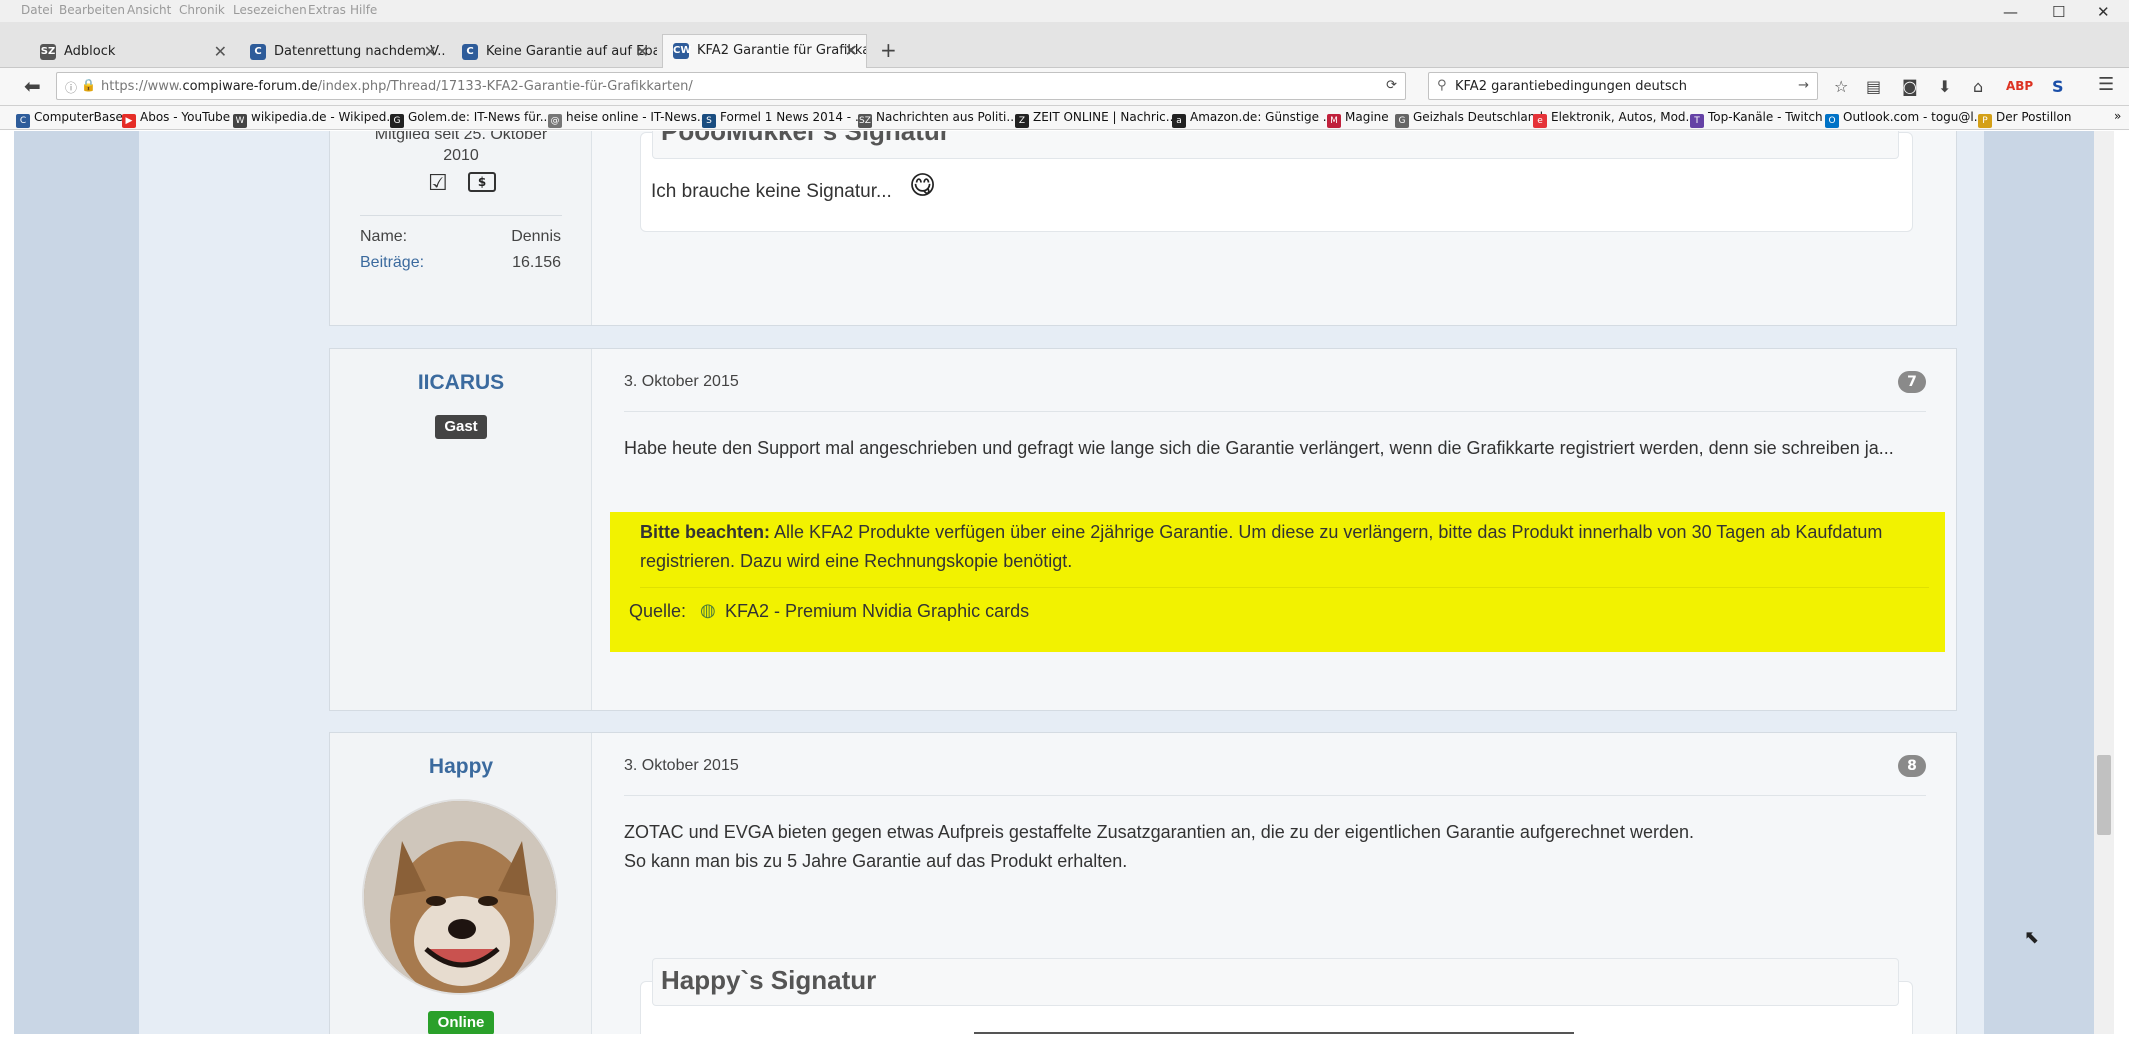 The image size is (2129, 1040). What do you see at coordinates (2058, 12) in the screenshot?
I see `maximize-button: ☐` at bounding box center [2058, 12].